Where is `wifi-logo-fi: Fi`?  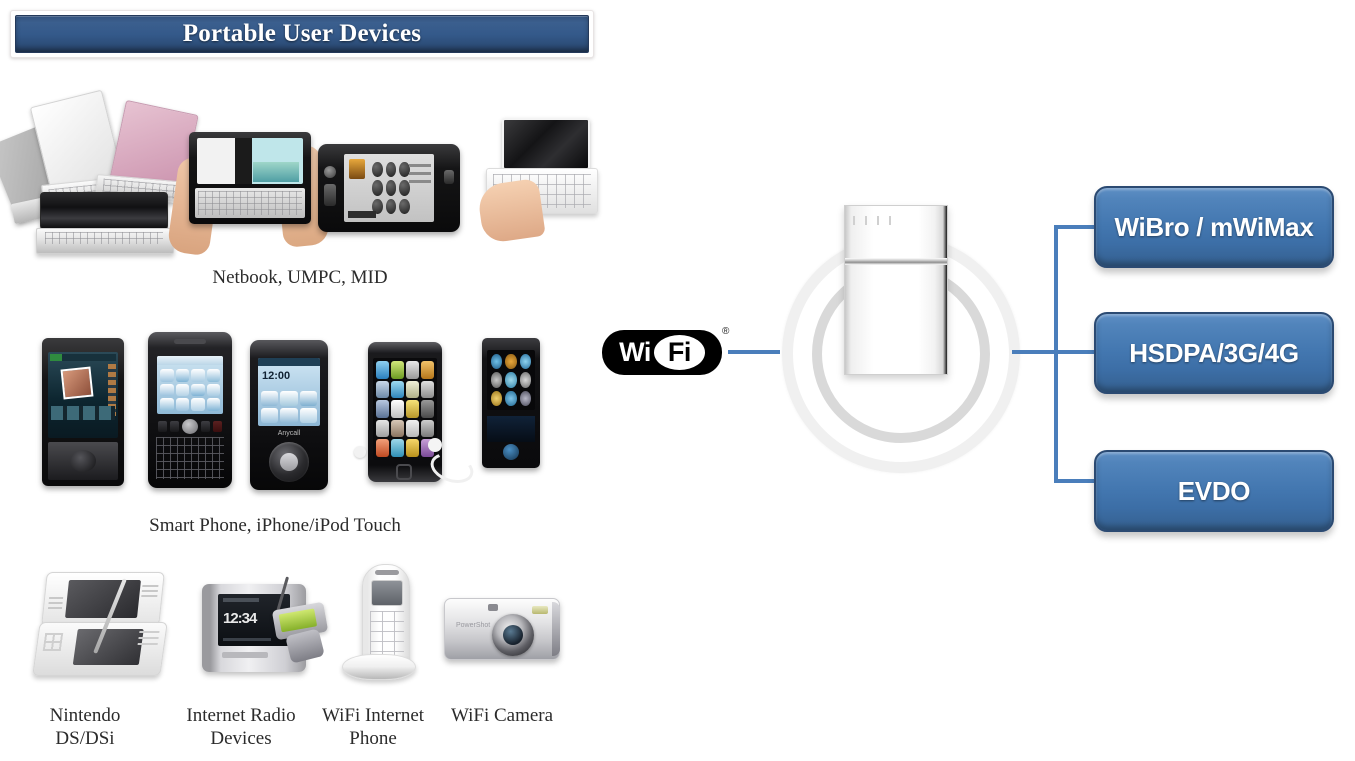 wifi-logo-fi: Fi is located at coordinates (679, 352).